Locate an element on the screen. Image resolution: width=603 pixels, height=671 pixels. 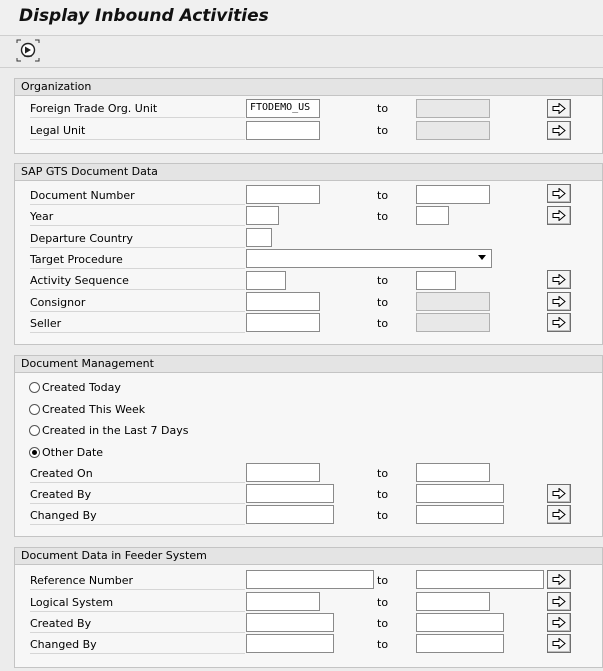
created-on-from-input is located at coordinates (283, 472).